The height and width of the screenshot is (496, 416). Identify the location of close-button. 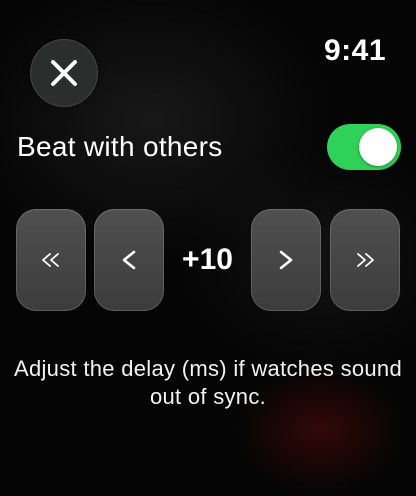
(64, 73).